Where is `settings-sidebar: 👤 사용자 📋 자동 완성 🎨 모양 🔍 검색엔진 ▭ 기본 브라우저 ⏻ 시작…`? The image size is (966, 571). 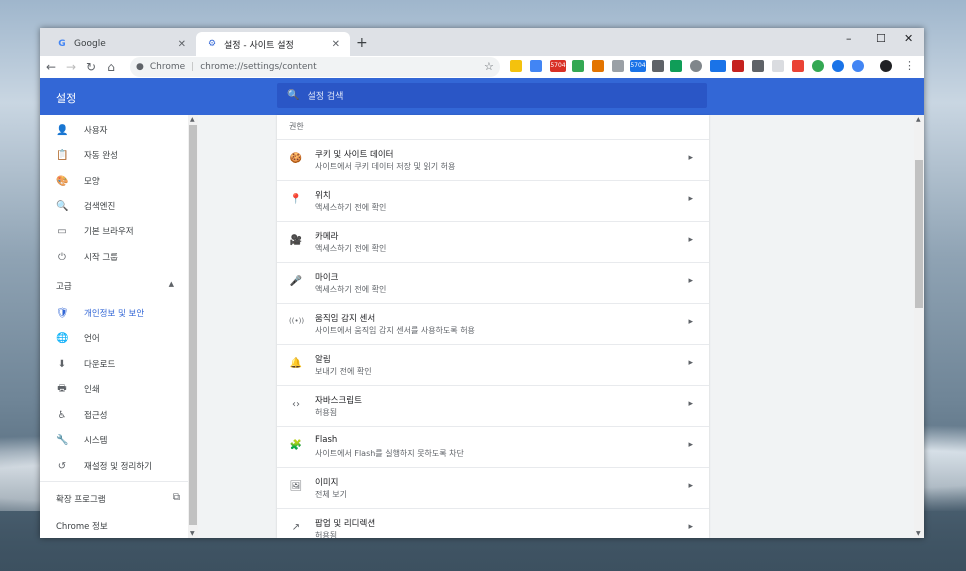 settings-sidebar: 👤 사용자 📋 자동 완성 🎨 모양 🔍 검색엔진 ▭ 기본 브라우저 ⏻ 시작… is located at coordinates (114, 326).